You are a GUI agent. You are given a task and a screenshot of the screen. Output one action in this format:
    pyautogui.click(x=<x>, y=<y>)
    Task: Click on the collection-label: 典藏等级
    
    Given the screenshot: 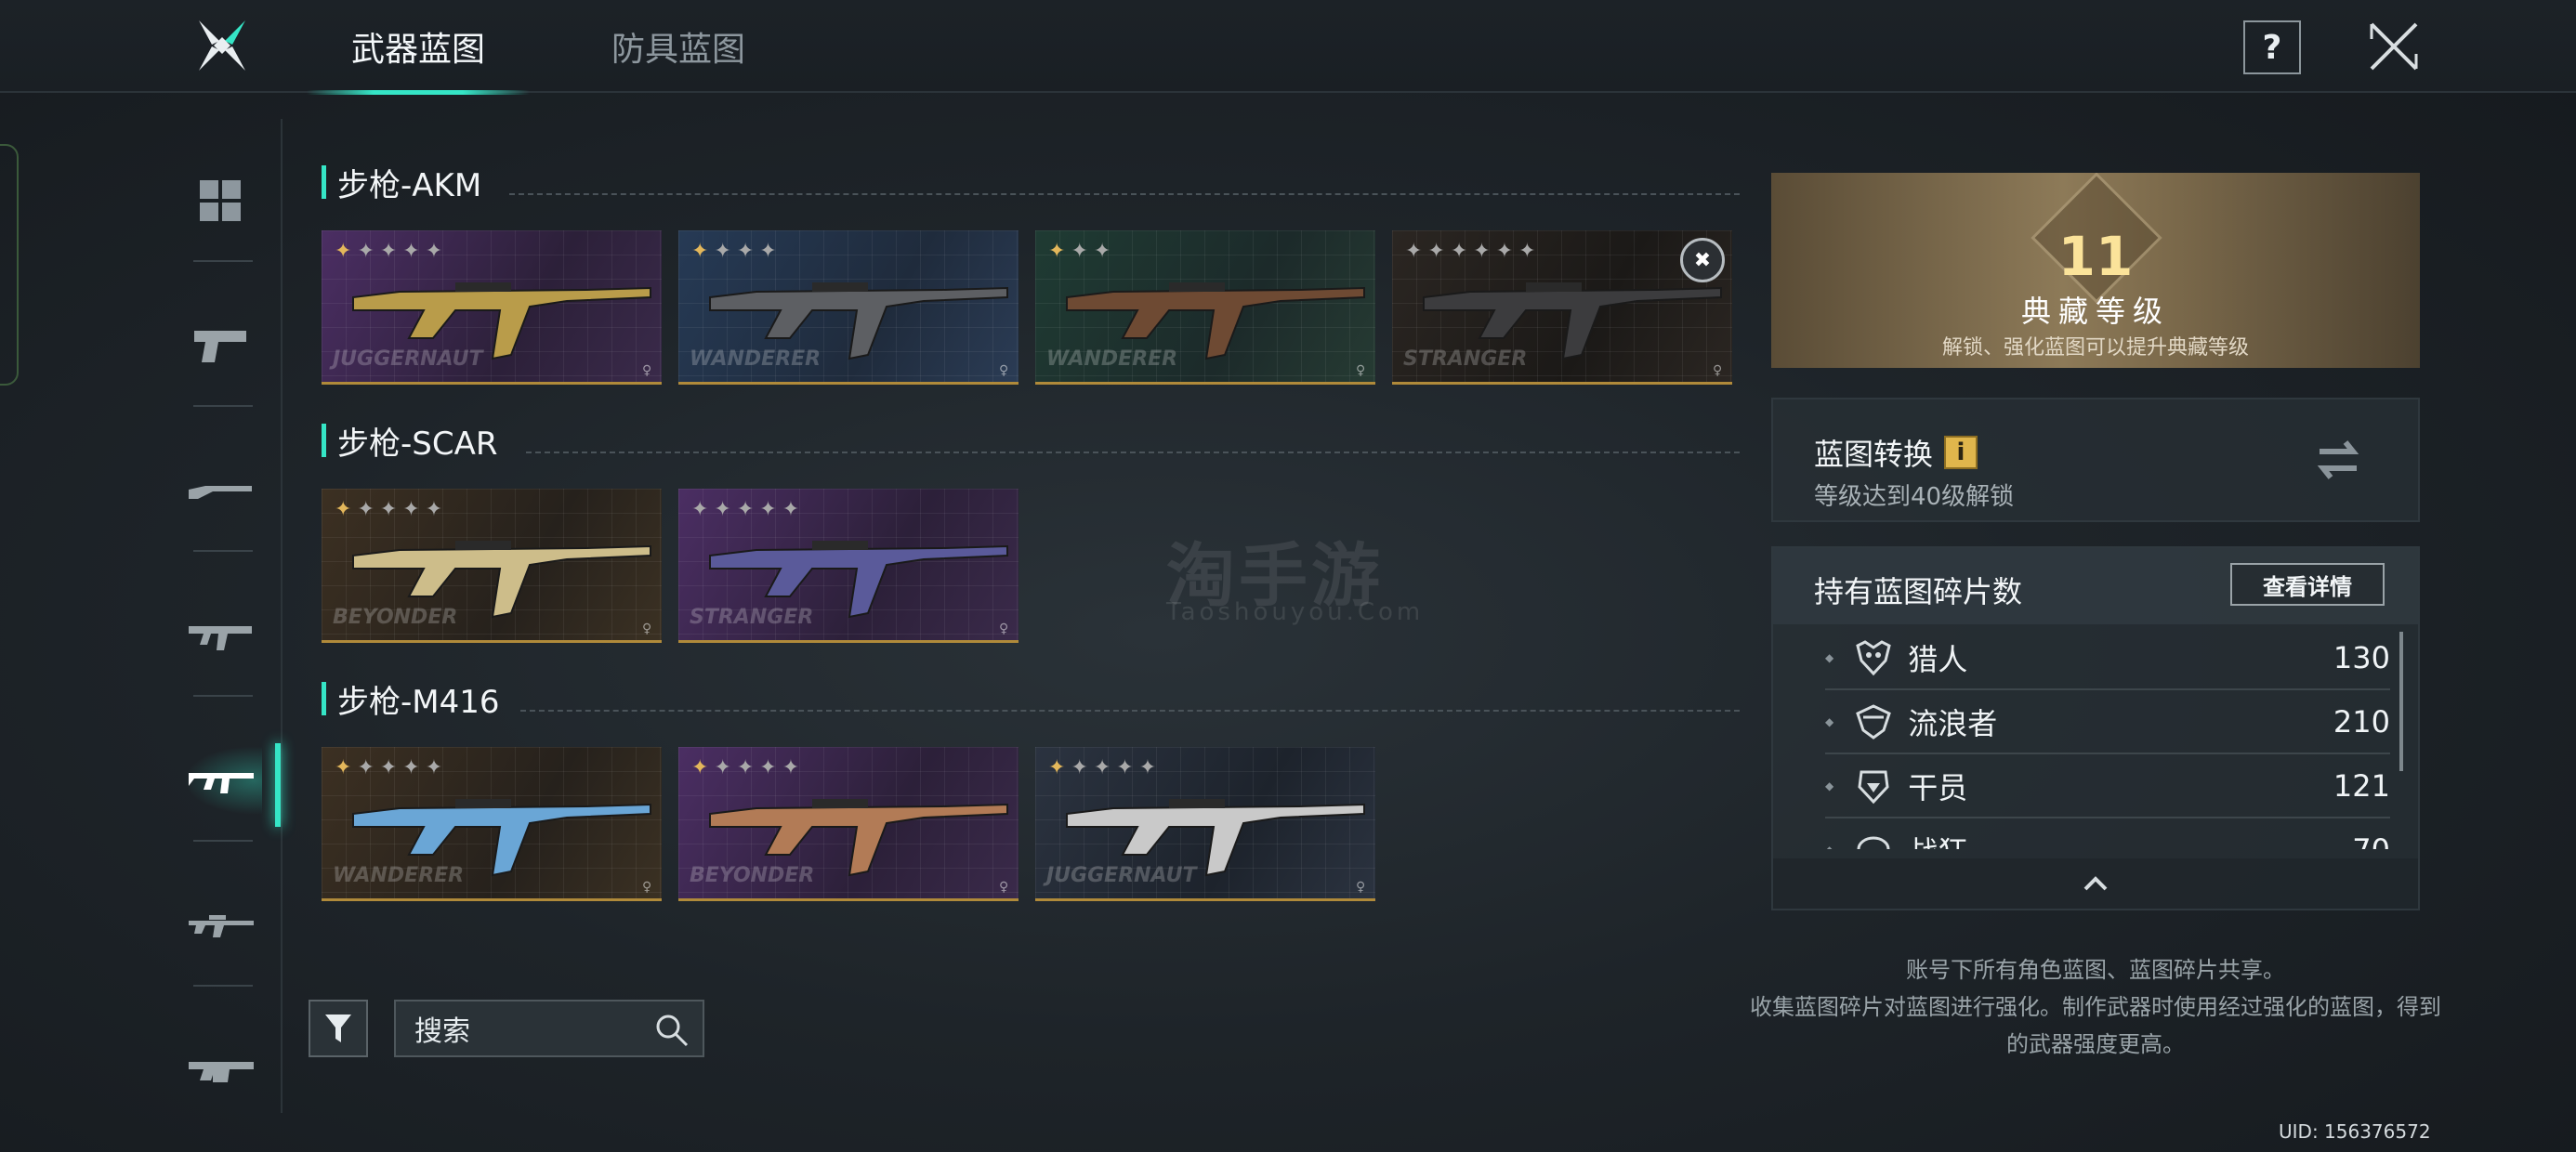 What is the action you would take?
    pyautogui.click(x=2095, y=311)
    